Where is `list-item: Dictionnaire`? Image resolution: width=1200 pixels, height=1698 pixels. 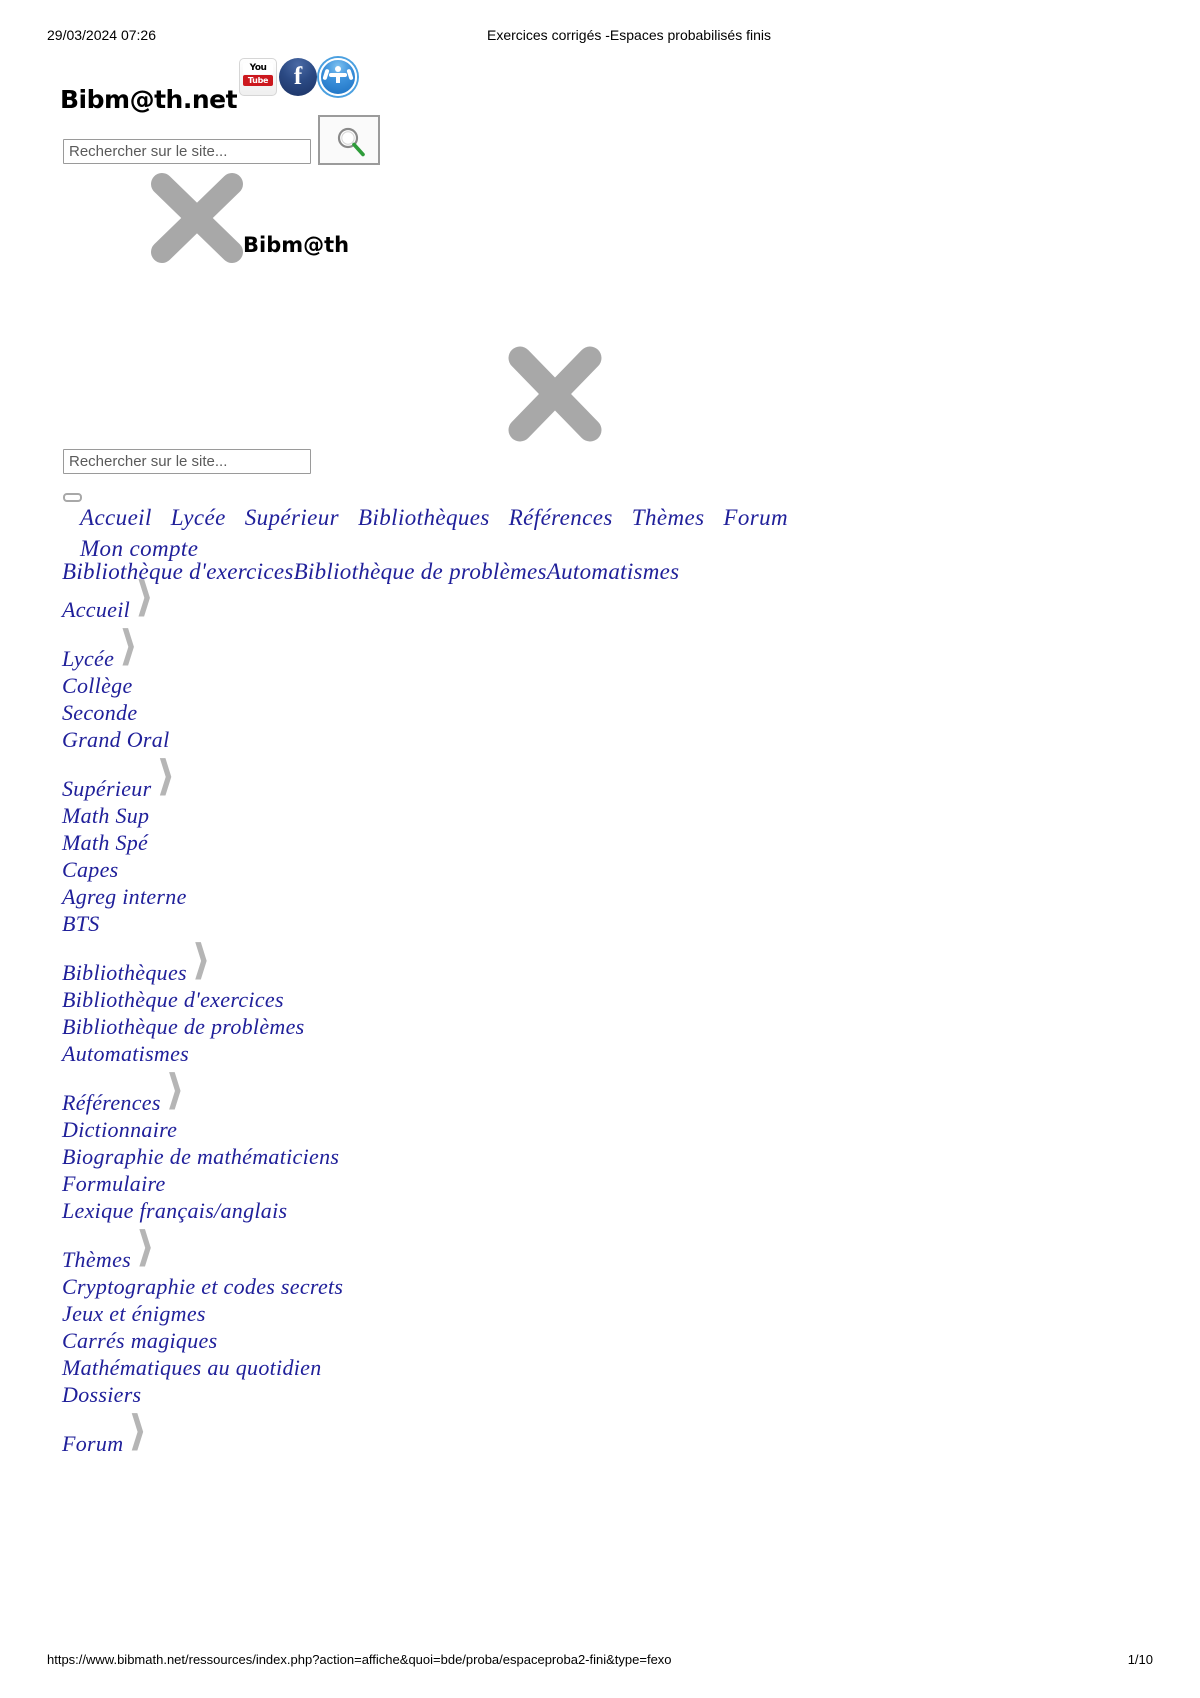 list-item: Dictionnaire is located at coordinates (312, 1129).